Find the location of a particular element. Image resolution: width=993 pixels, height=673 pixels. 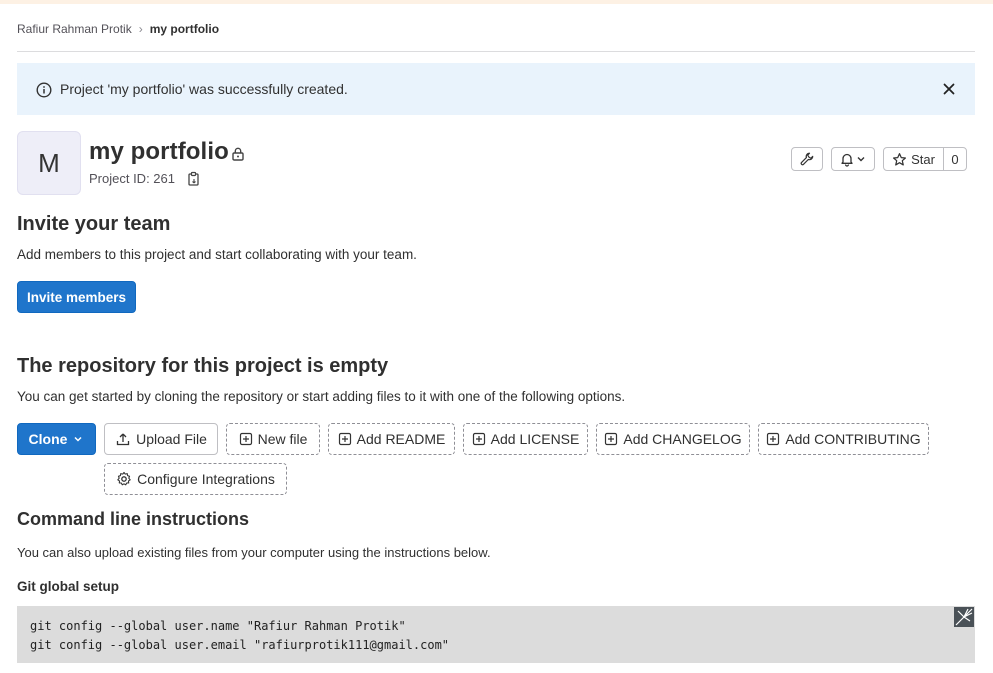

upload-file-button: Upload File is located at coordinates (161, 439).